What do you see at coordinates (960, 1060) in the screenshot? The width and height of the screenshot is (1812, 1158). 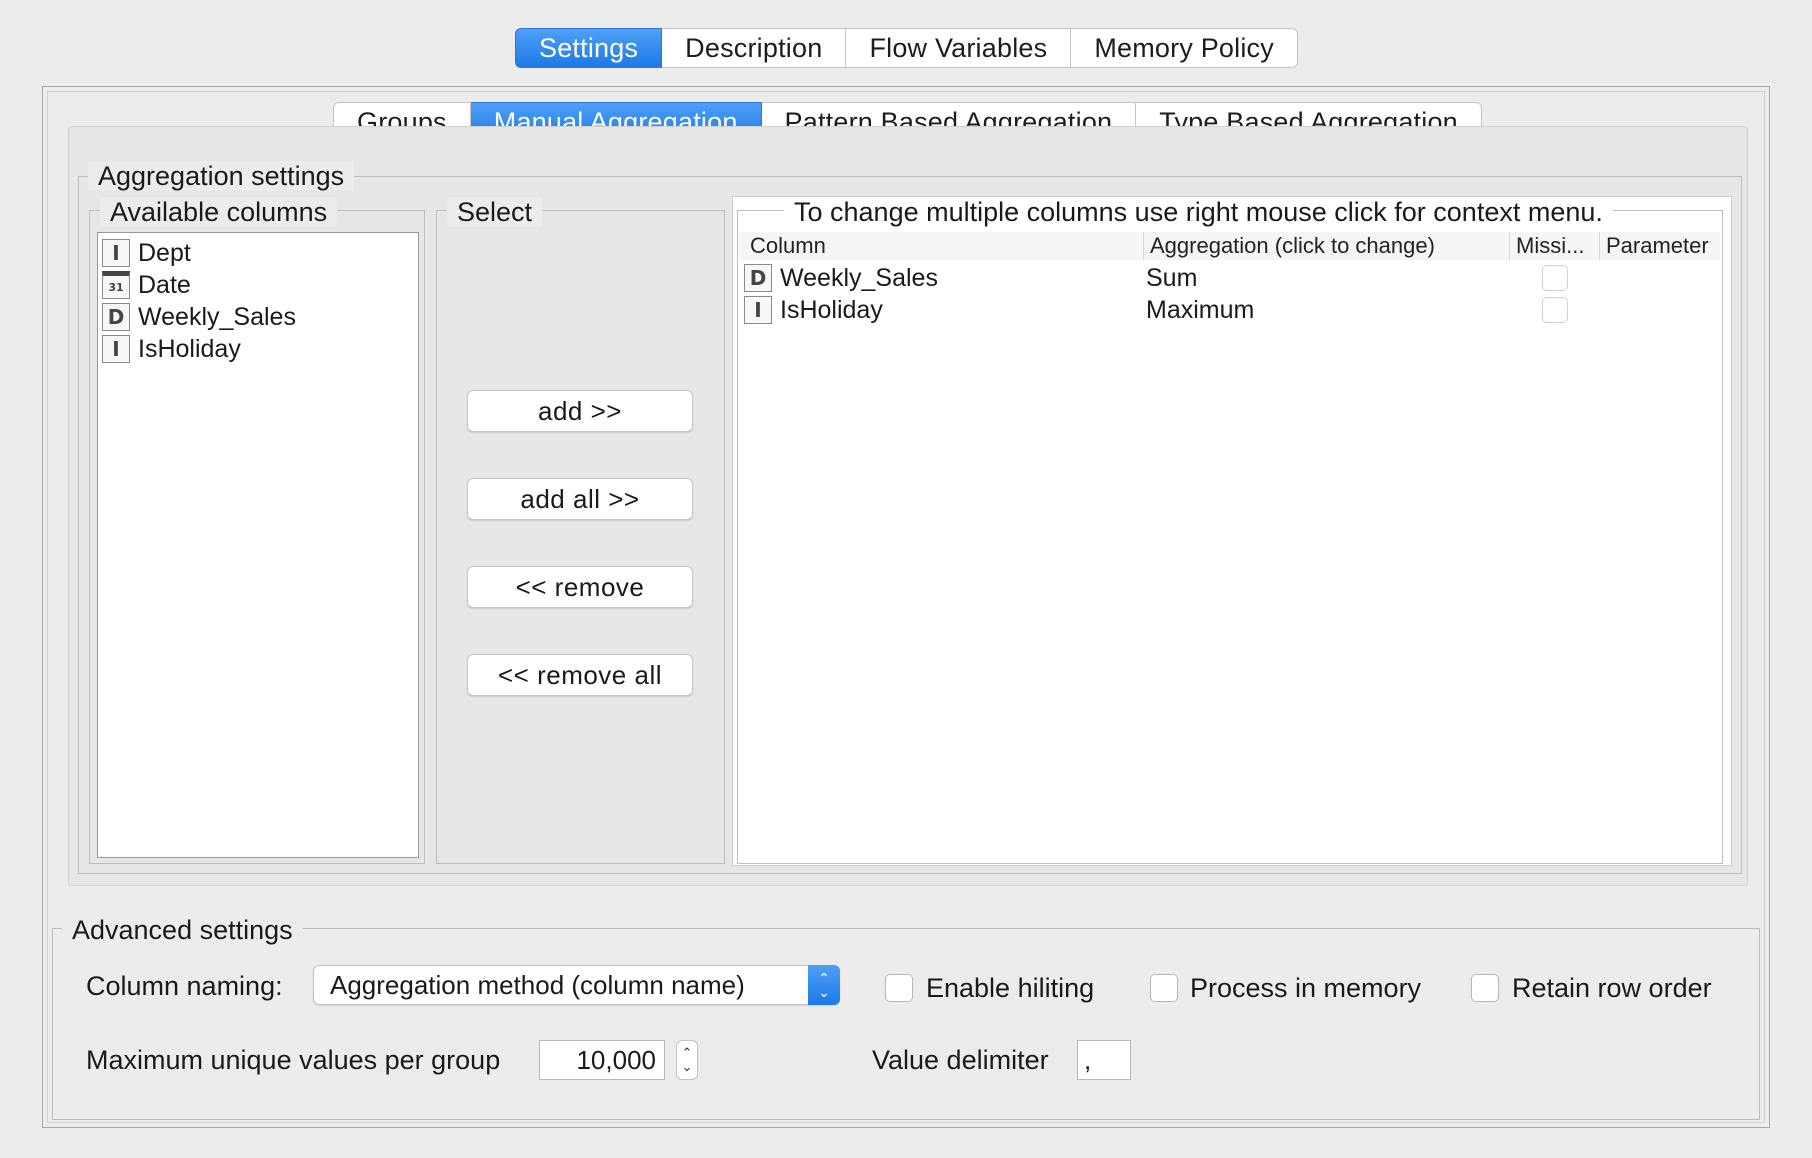 I see `value-delimiter-label: Value delimiter` at bounding box center [960, 1060].